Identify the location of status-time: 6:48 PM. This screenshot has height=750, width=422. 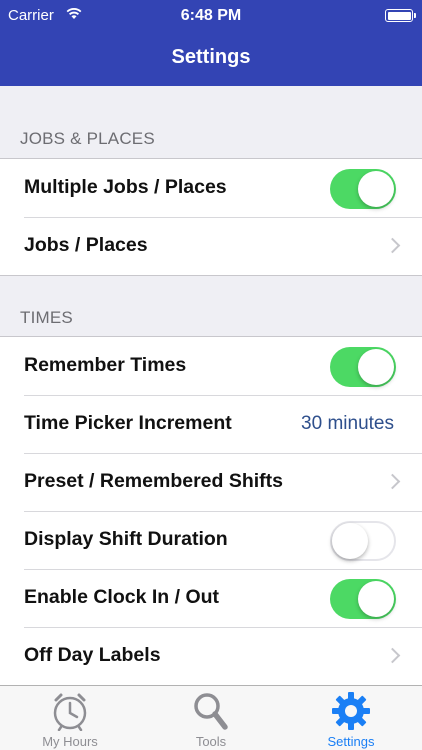
(211, 15).